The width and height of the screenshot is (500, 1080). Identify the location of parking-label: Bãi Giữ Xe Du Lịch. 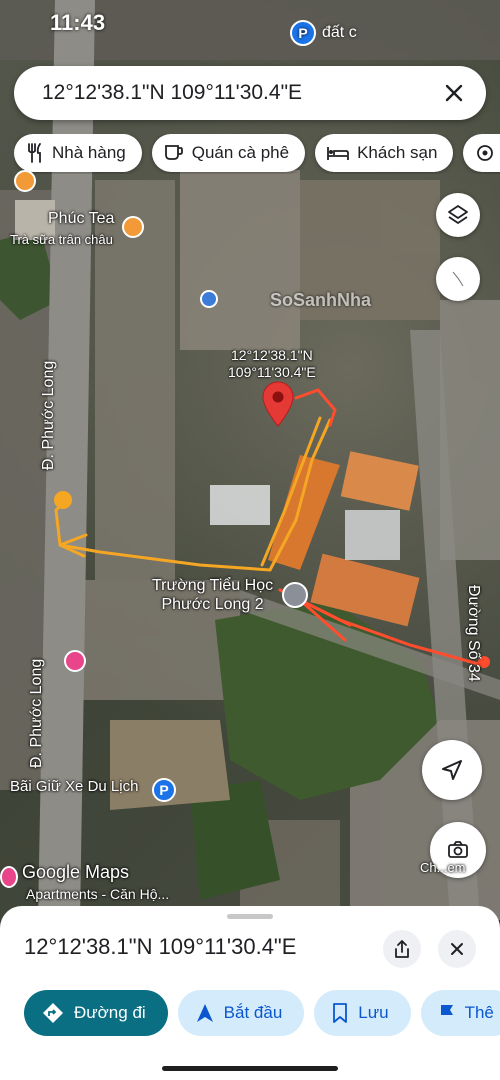
(74, 786).